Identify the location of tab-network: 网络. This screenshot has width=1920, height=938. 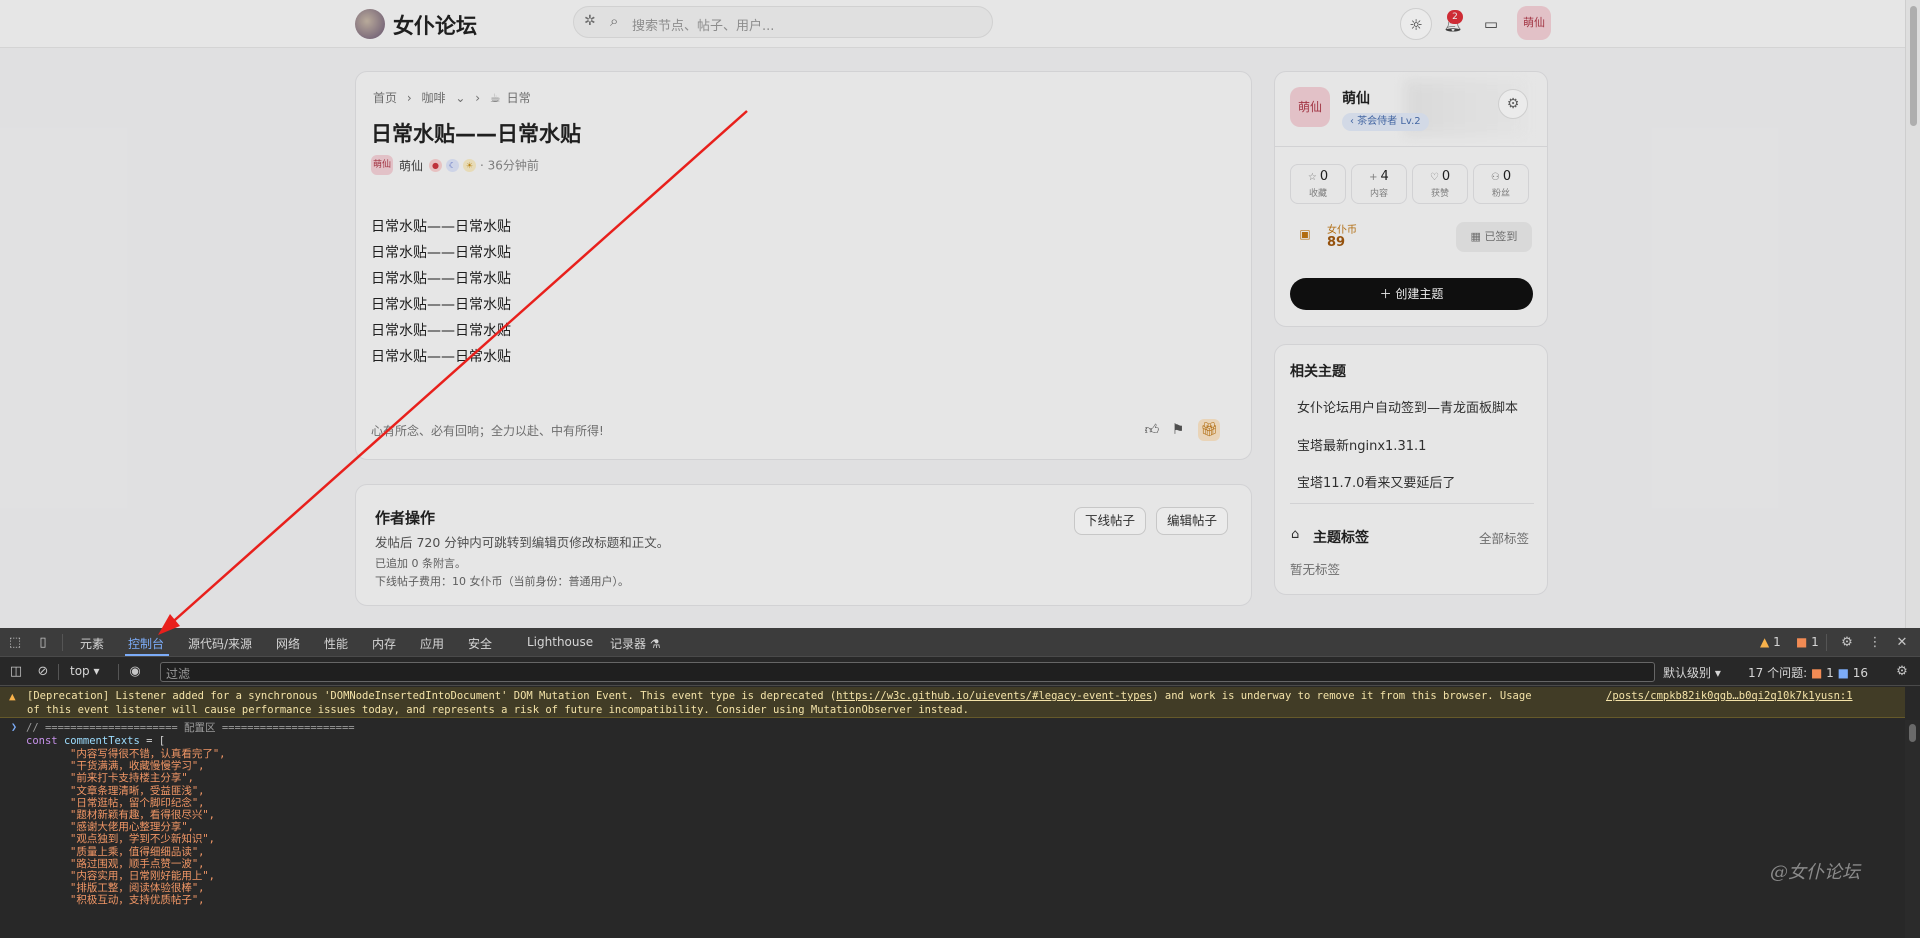
(288, 643).